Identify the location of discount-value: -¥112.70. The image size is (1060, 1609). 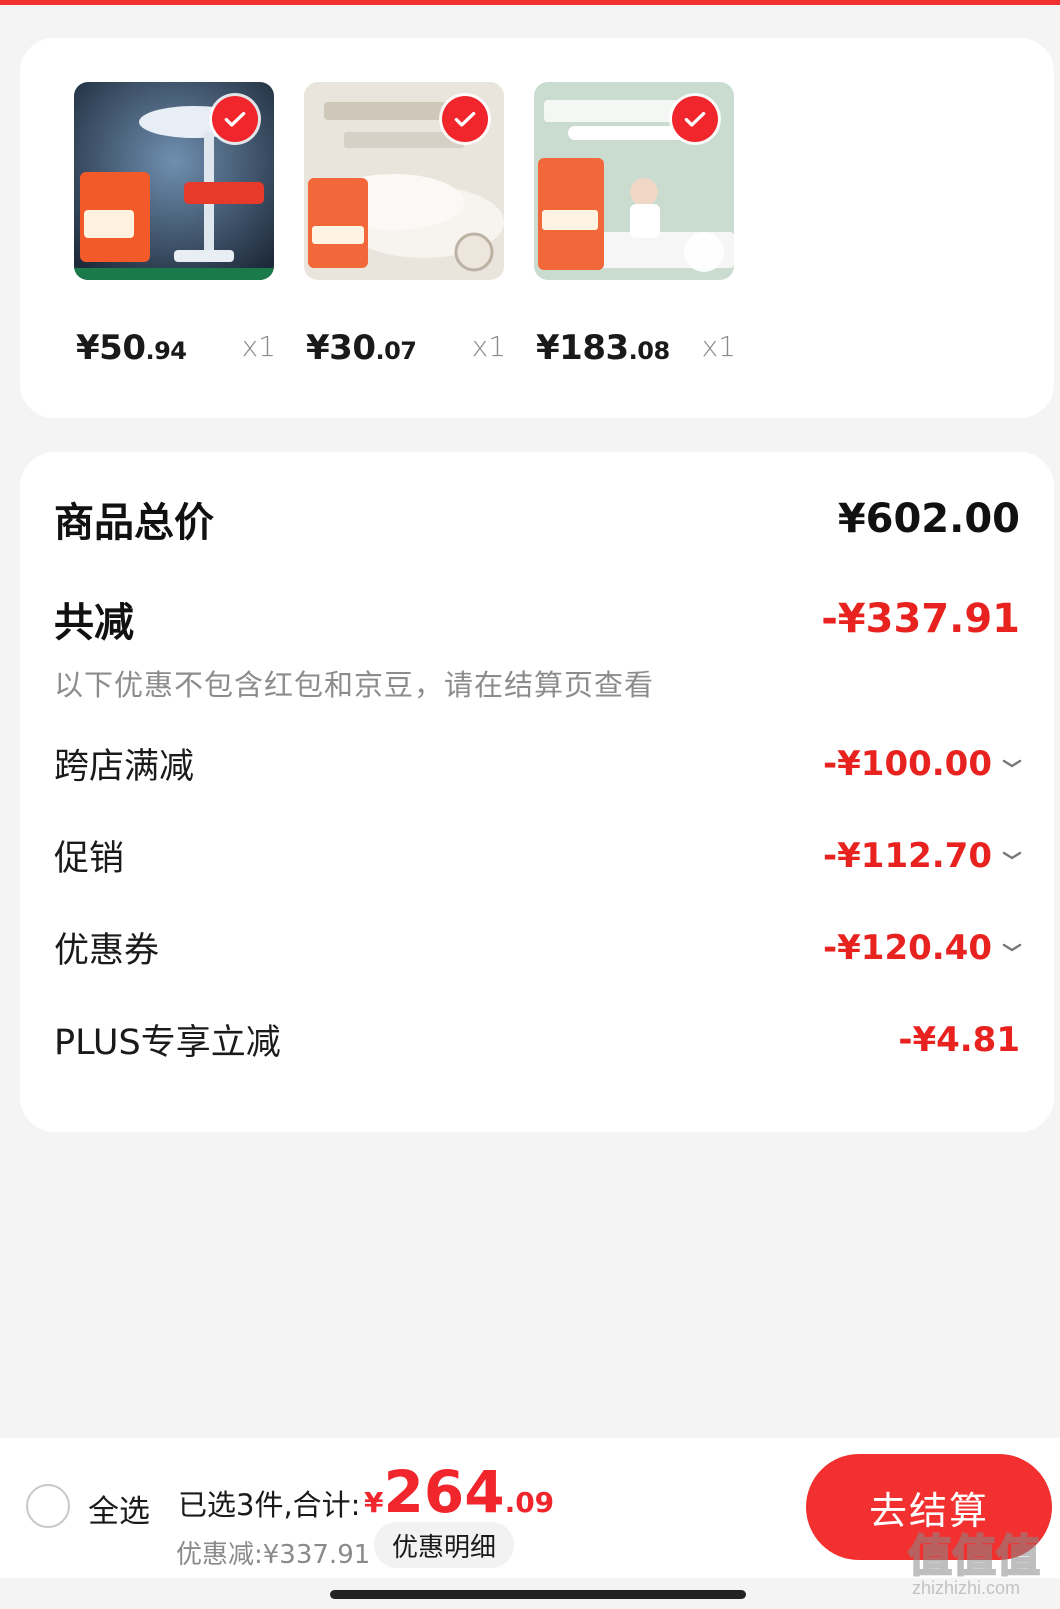
(922, 856).